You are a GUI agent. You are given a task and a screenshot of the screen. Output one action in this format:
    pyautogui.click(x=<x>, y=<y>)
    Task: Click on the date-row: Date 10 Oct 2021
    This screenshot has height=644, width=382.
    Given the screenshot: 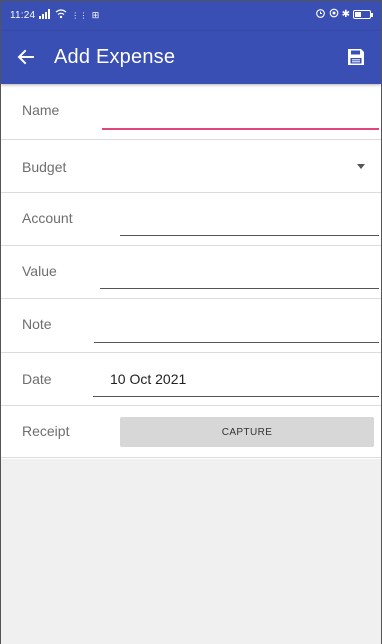 What is the action you would take?
    pyautogui.click(x=191, y=379)
    